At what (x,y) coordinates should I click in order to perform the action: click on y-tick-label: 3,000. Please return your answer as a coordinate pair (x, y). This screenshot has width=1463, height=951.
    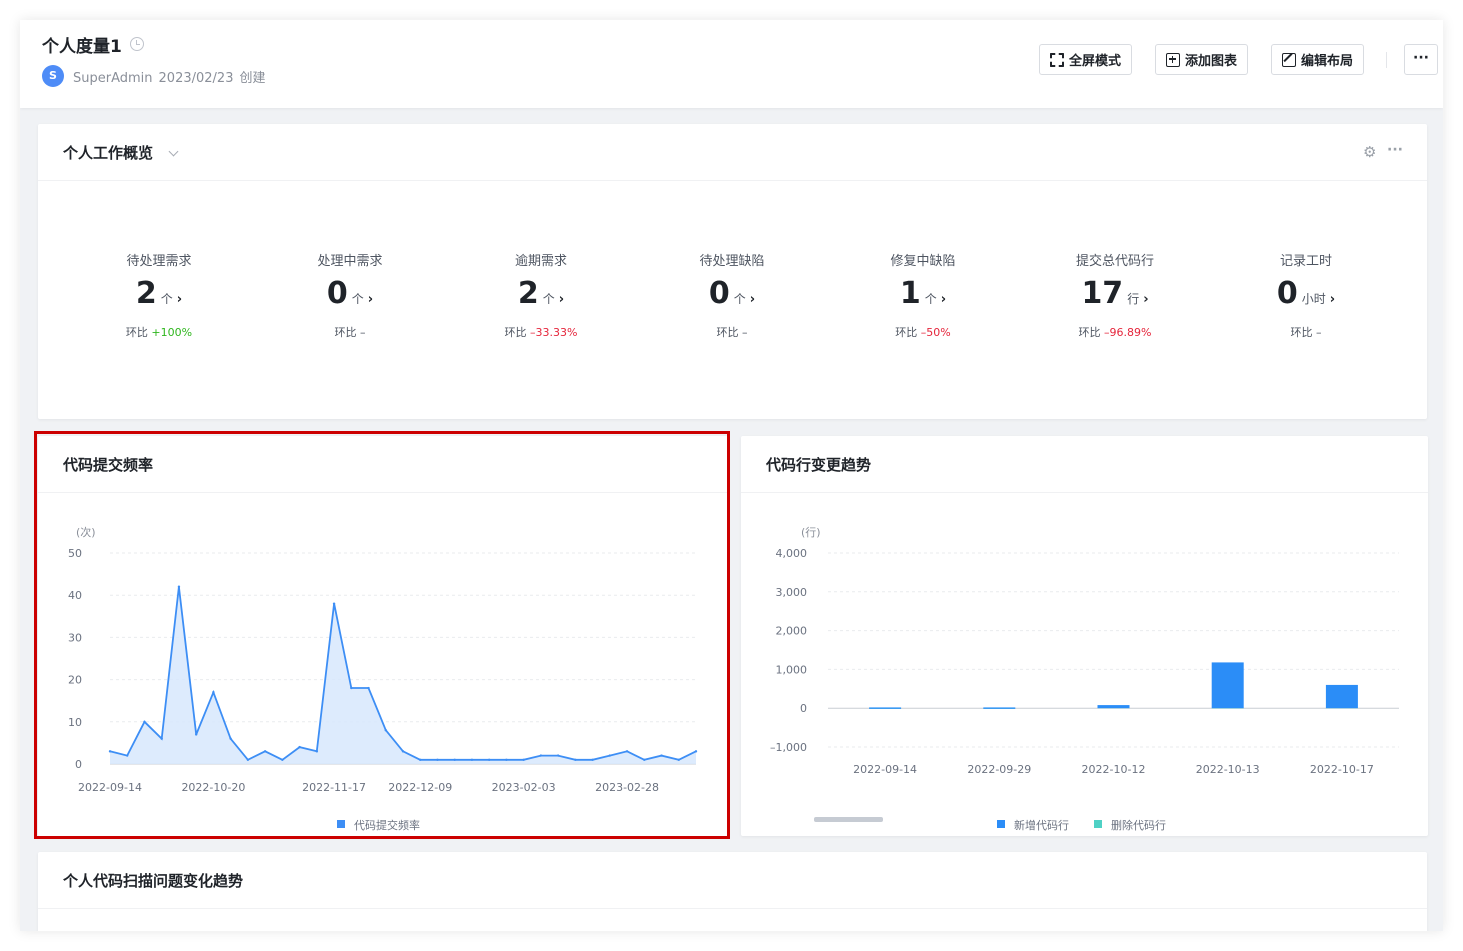
    Looking at the image, I should click on (792, 592).